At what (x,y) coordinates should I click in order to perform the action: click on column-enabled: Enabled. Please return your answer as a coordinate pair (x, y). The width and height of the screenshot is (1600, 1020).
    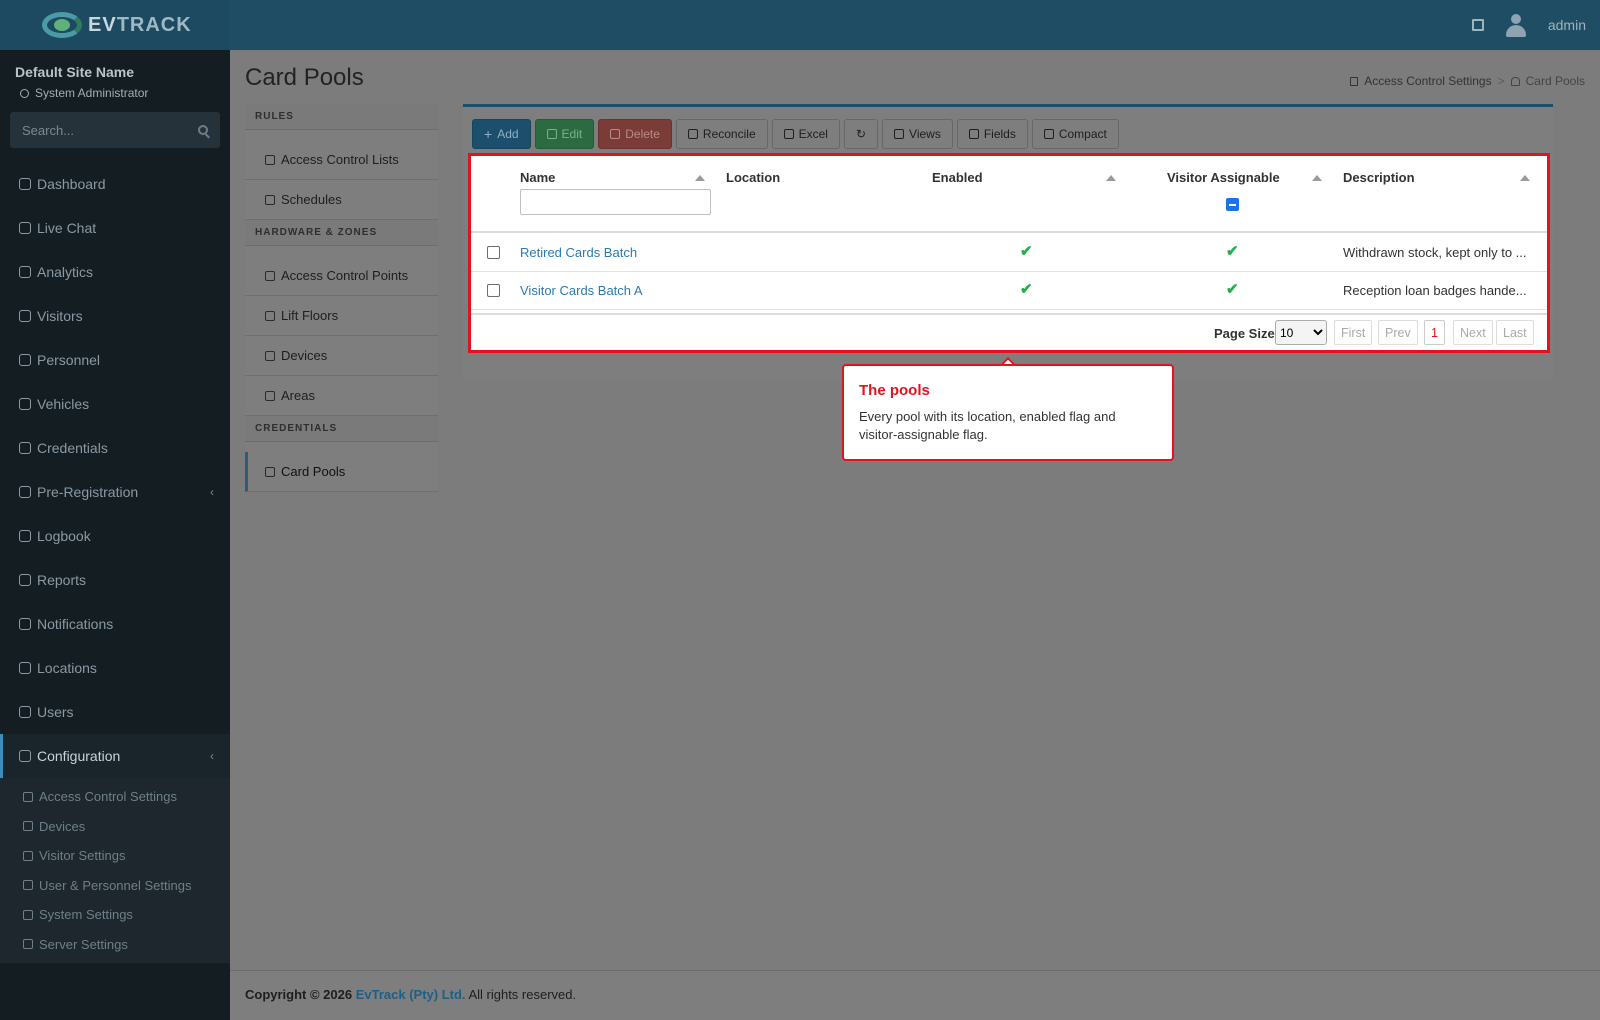
    Looking at the image, I should click on (957, 177).